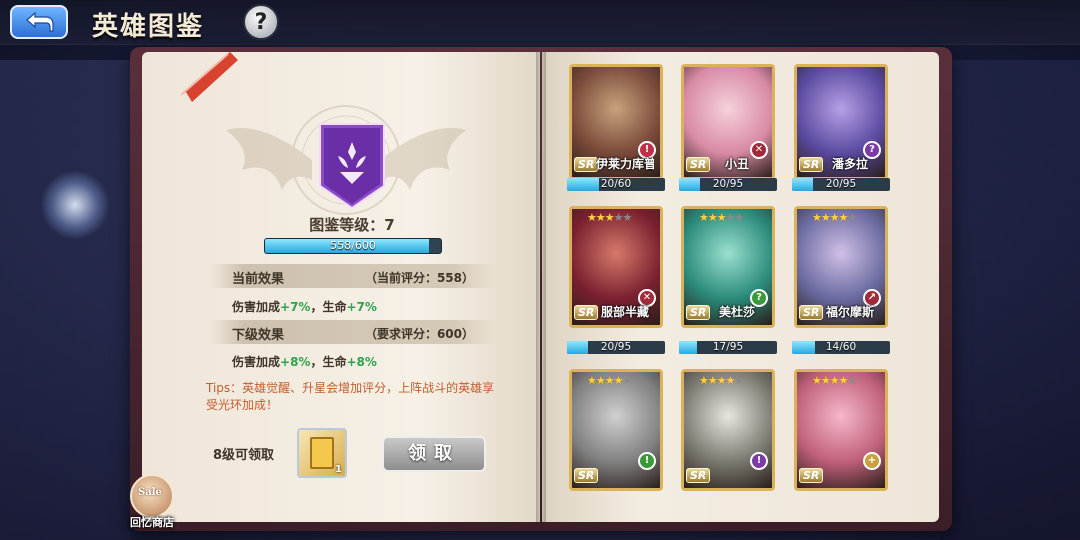  I want to click on current-score: （当前评分：558）, so click(419, 278).